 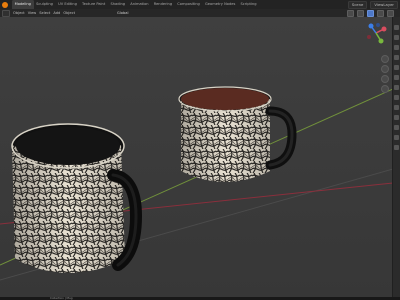 I want to click on render-shading-icon, so click(x=390, y=13).